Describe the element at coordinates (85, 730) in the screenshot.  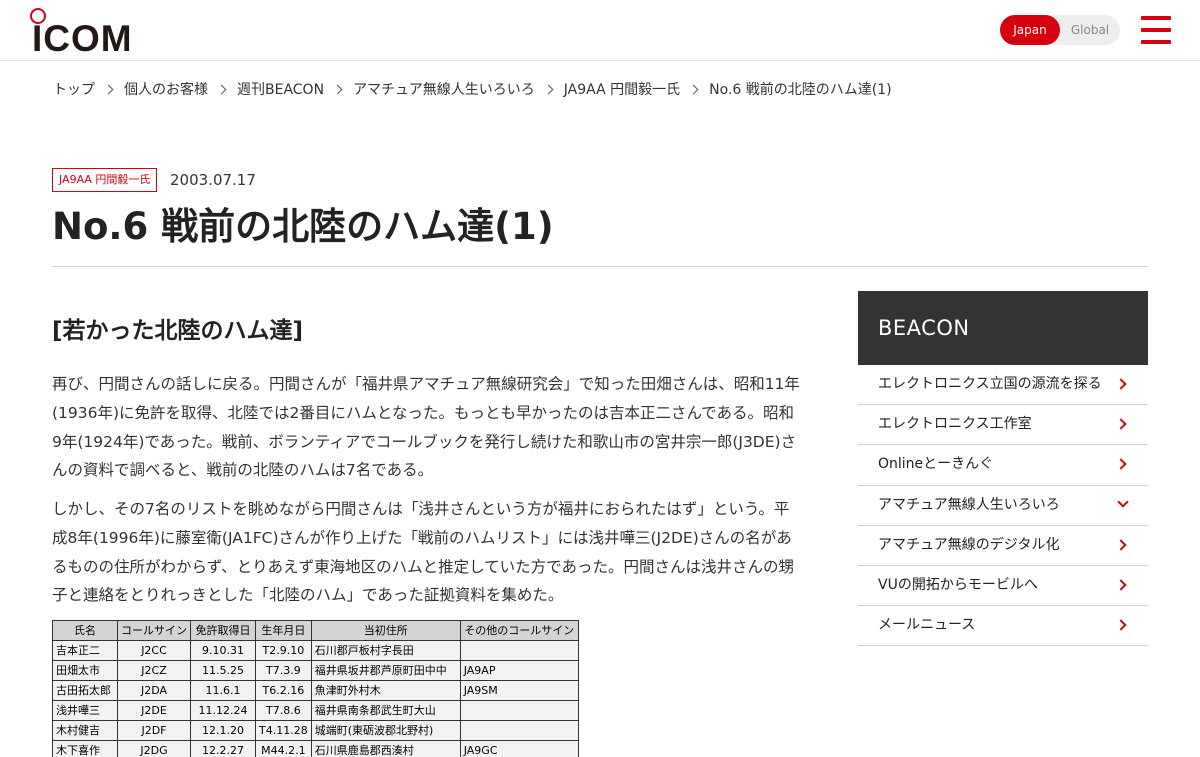
I see `cell-name: 木村健吉` at that location.